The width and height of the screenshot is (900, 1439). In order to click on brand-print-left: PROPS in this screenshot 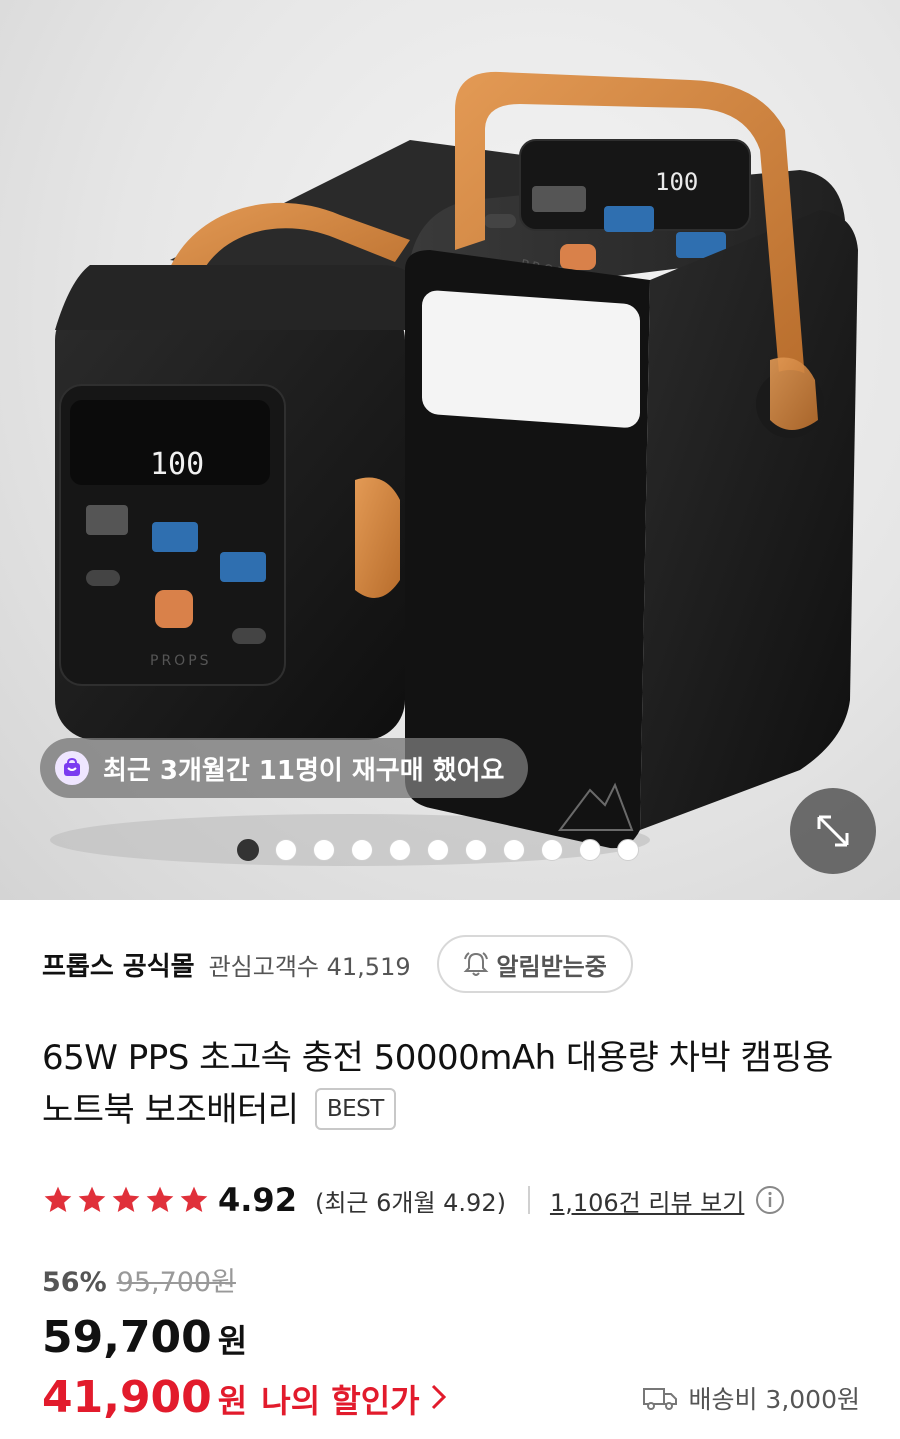, I will do `click(181, 661)`.